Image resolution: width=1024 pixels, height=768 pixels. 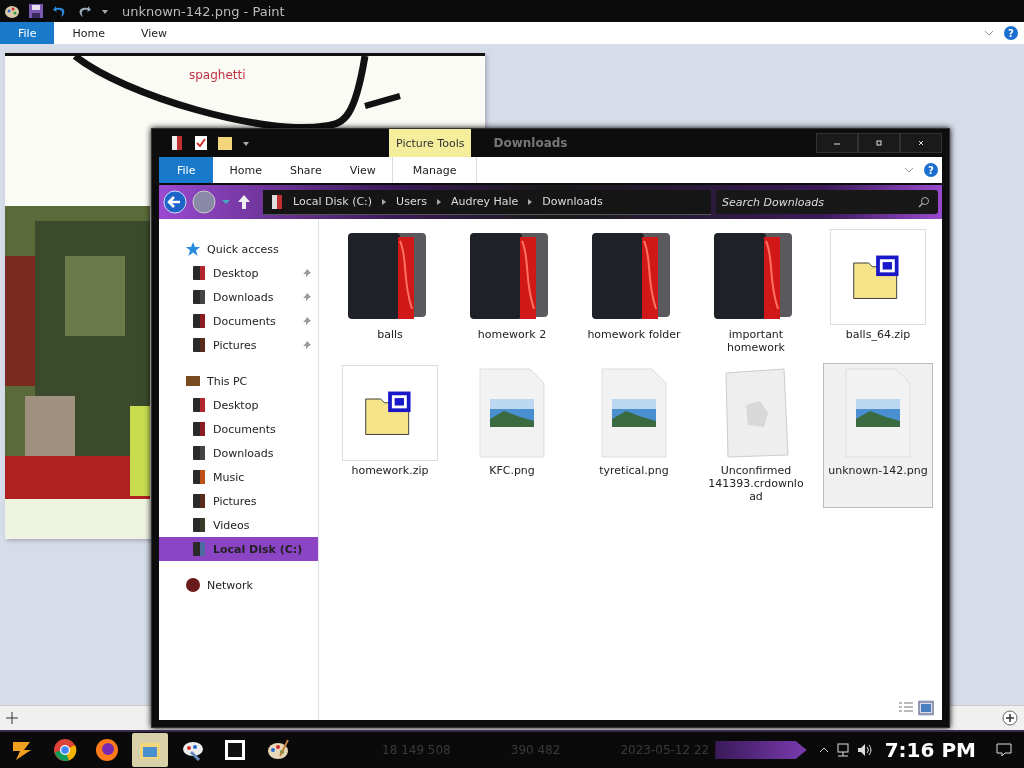 I want to click on maximize-icon, so click(x=879, y=143).